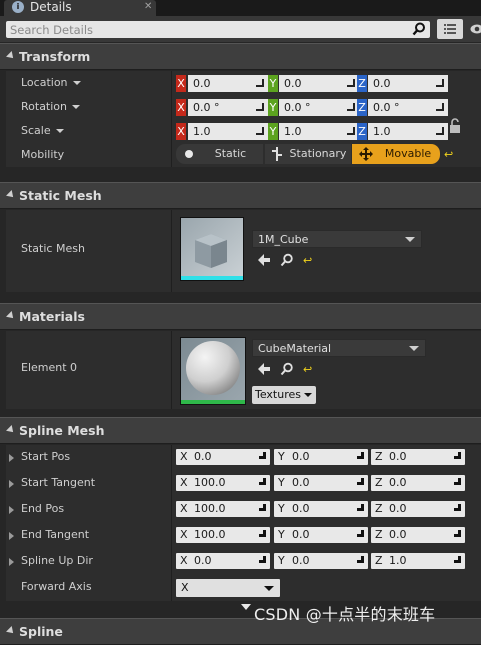 This screenshot has width=481, height=645. Describe the element at coordinates (418, 561) in the screenshot. I see `spline-up-dir-z-field: Z1.0` at that location.